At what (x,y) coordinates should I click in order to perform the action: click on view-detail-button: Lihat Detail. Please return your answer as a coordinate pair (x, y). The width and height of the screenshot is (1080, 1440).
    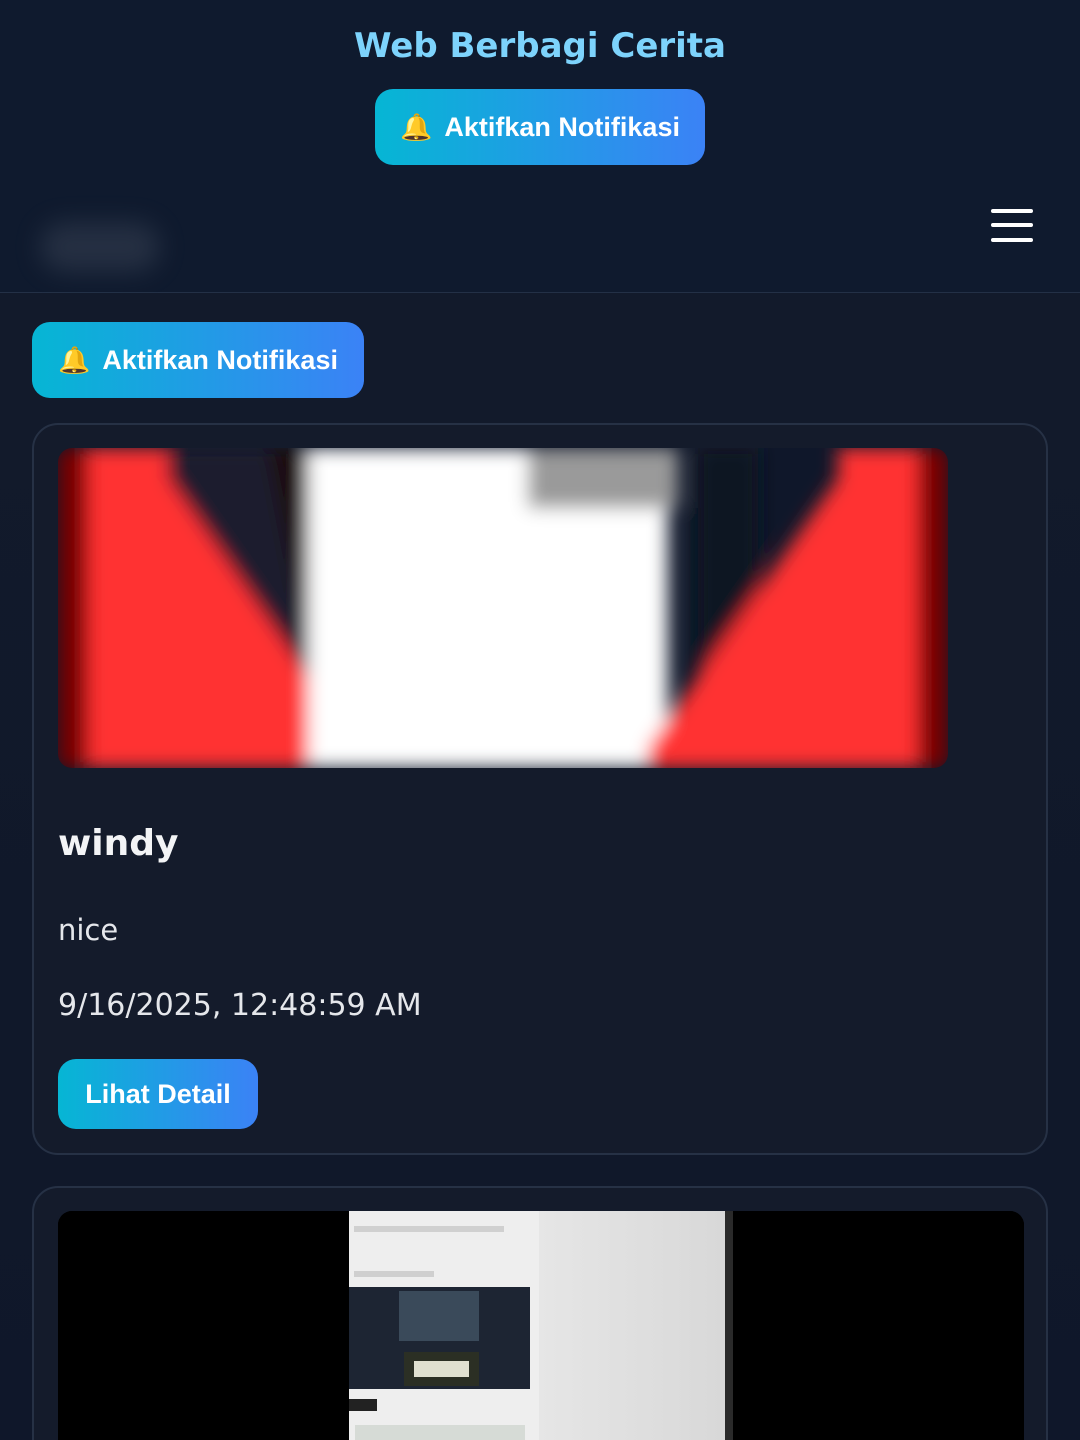
    Looking at the image, I should click on (158, 1094).